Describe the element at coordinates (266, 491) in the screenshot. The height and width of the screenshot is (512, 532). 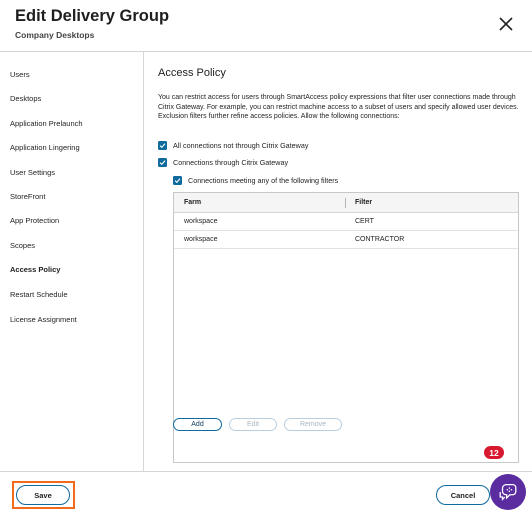
I see `dialog-footer: Save Cancel` at that location.